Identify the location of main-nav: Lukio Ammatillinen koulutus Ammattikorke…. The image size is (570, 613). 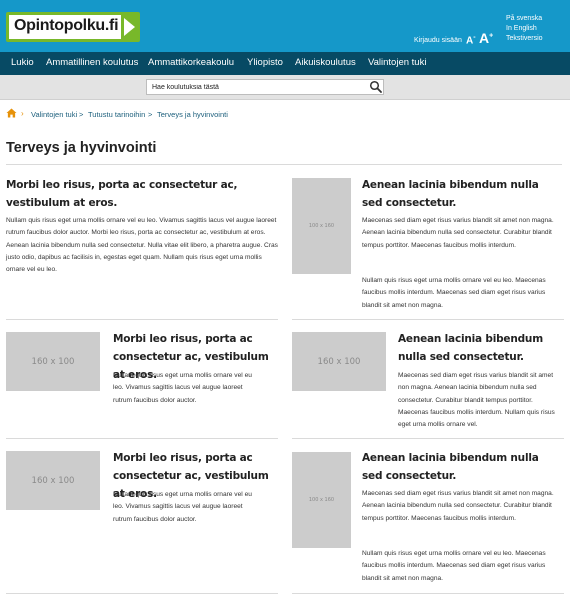
(285, 63).